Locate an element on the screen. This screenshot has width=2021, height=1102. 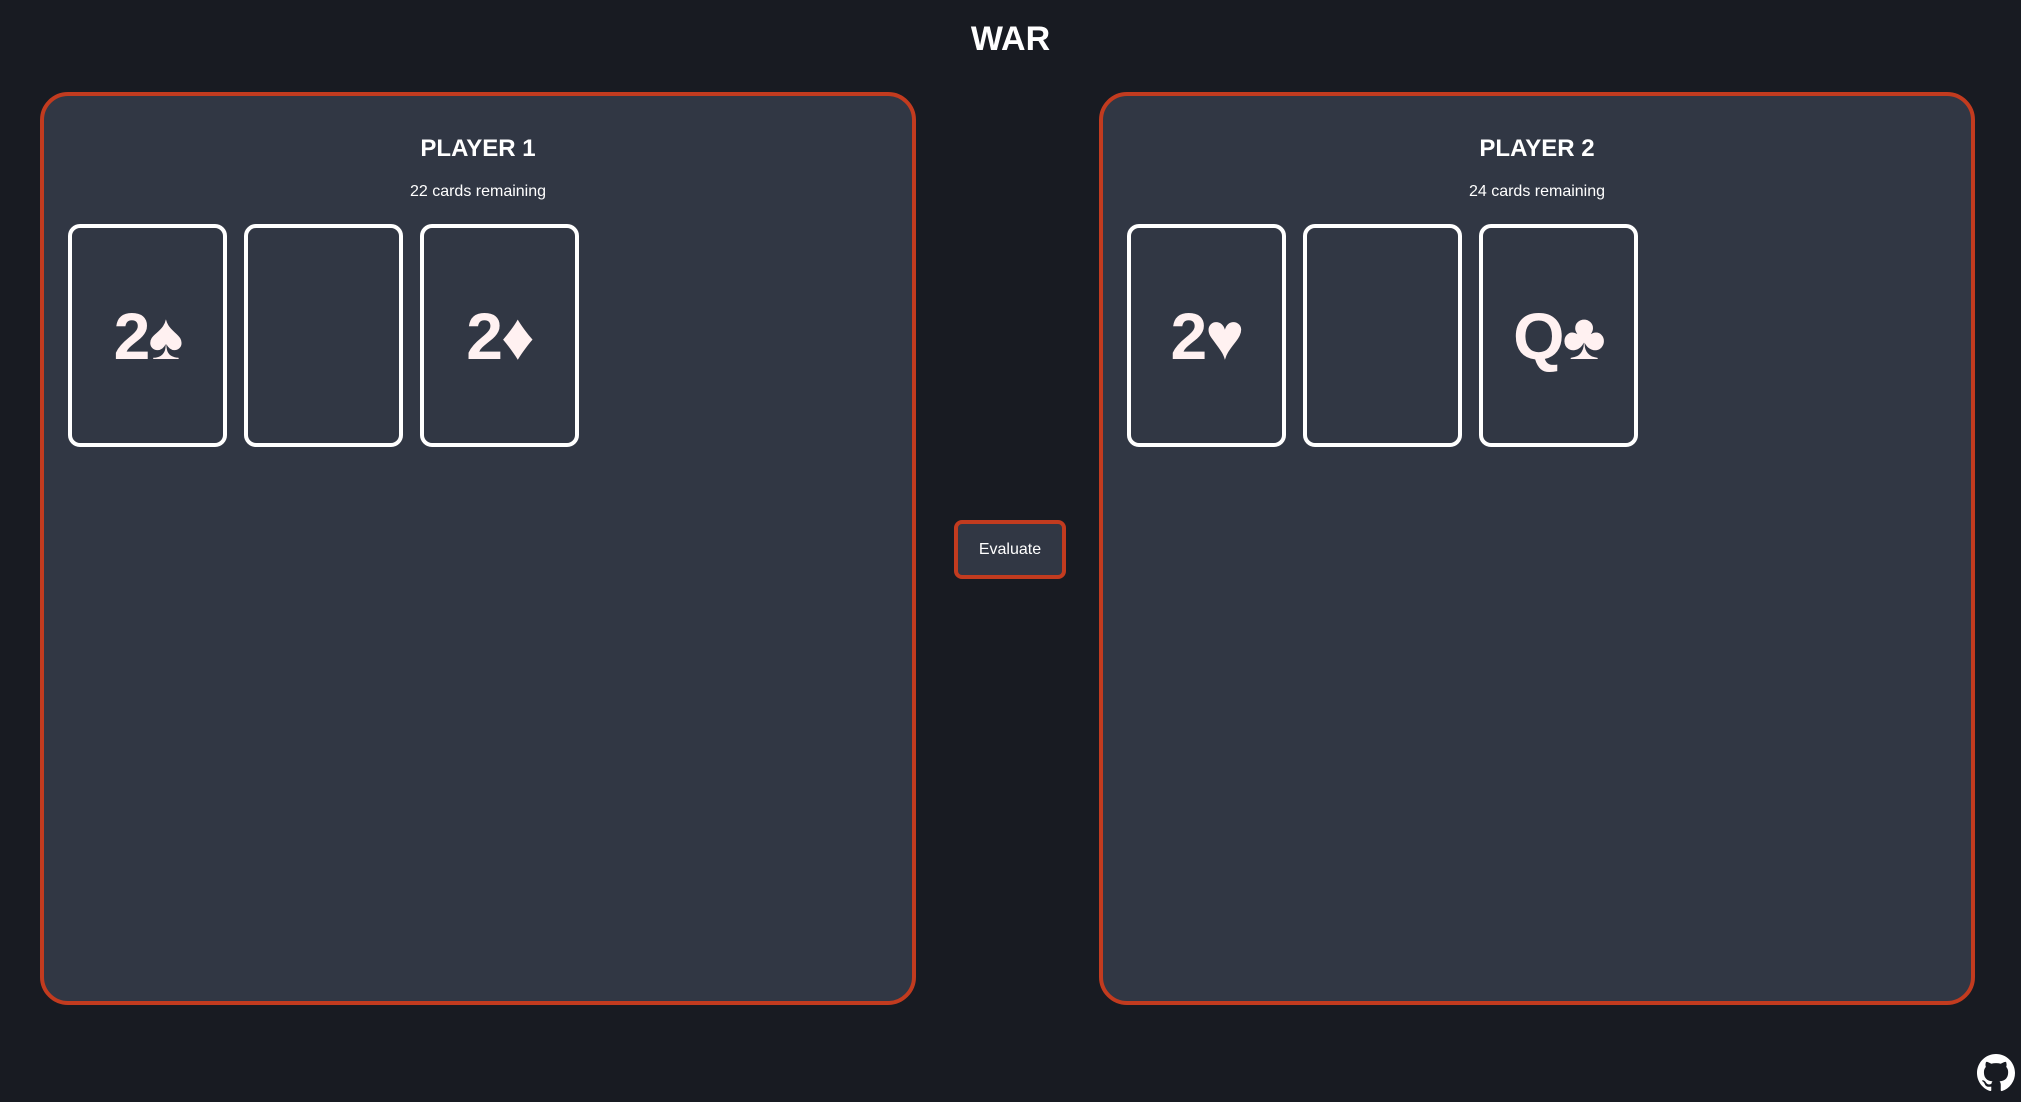
evaluate-button: Evaluate is located at coordinates (1010, 549).